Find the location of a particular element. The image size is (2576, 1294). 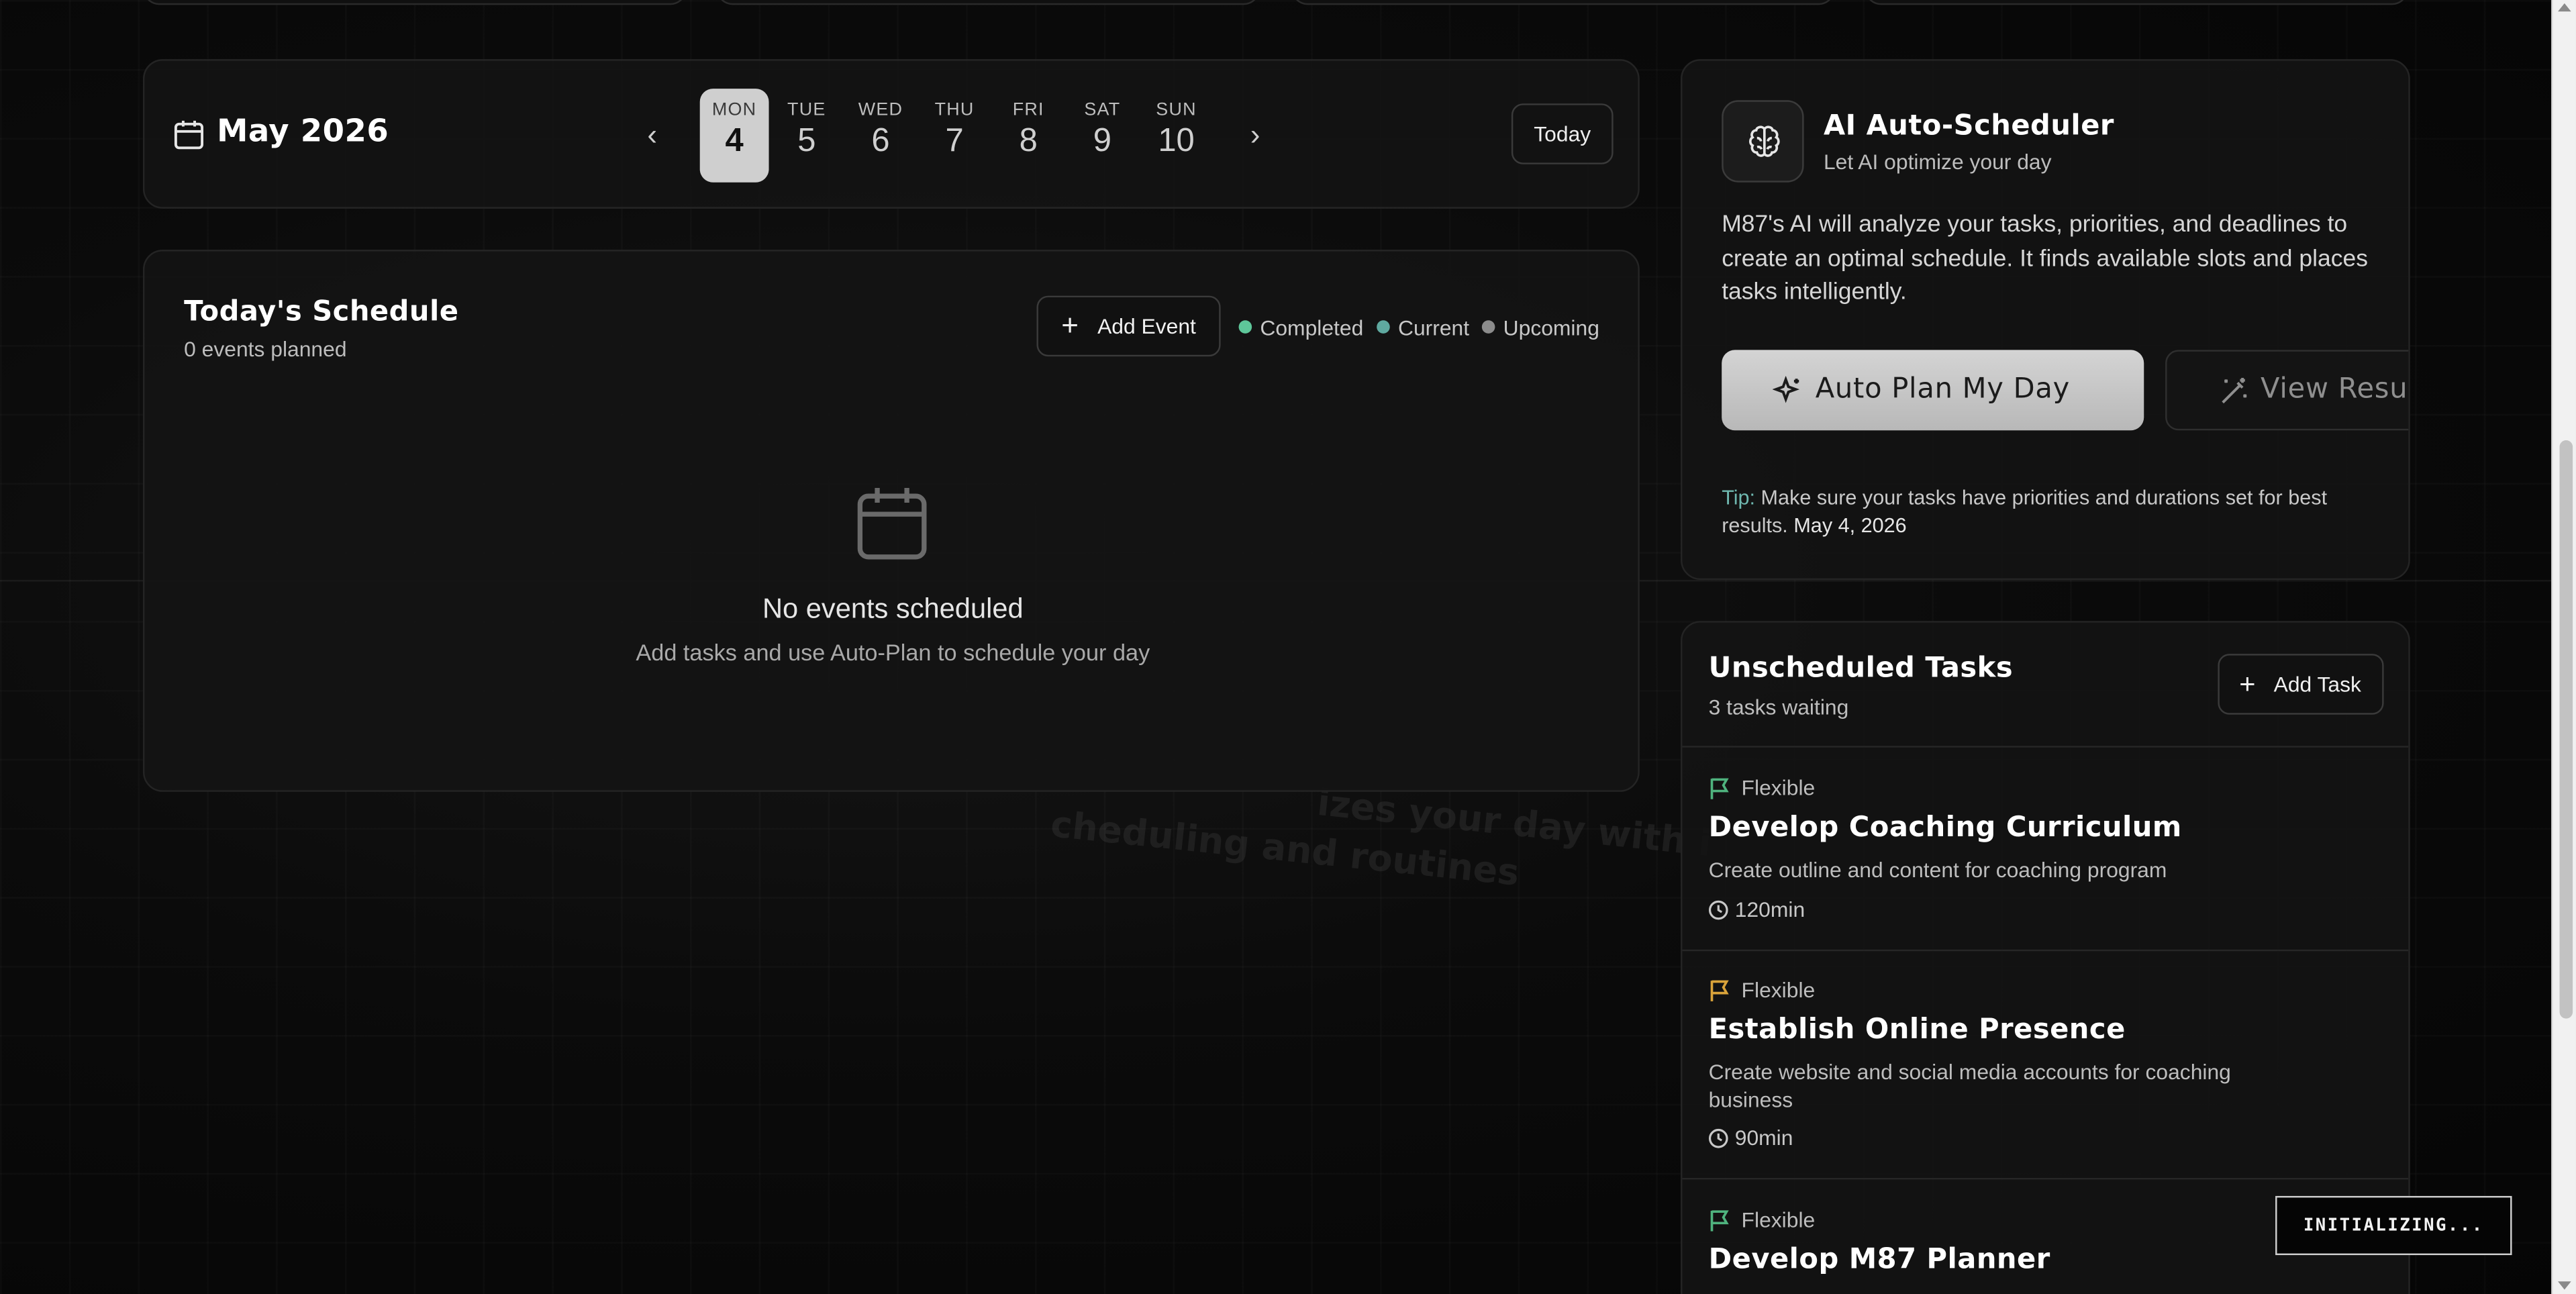

day-number: 7 is located at coordinates (954, 141).